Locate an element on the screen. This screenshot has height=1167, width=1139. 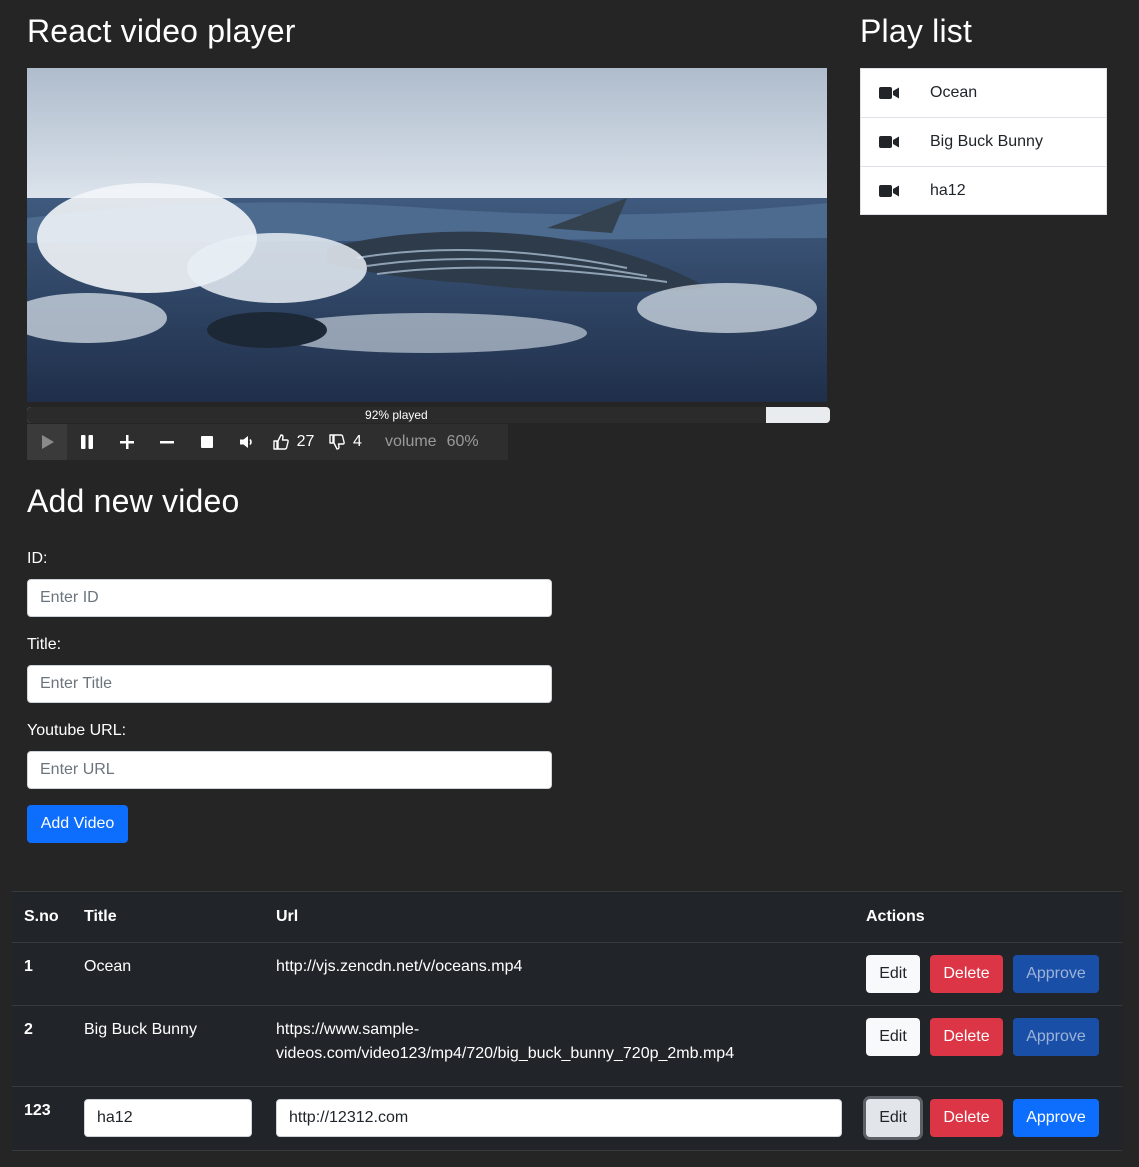
column-header-title: Title is located at coordinates (168, 917).